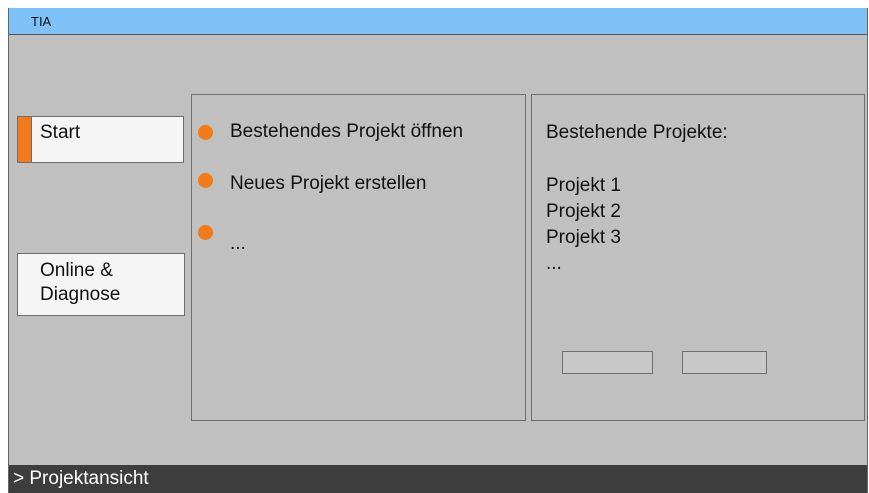  I want to click on nav-start-button: Start, so click(100, 139).